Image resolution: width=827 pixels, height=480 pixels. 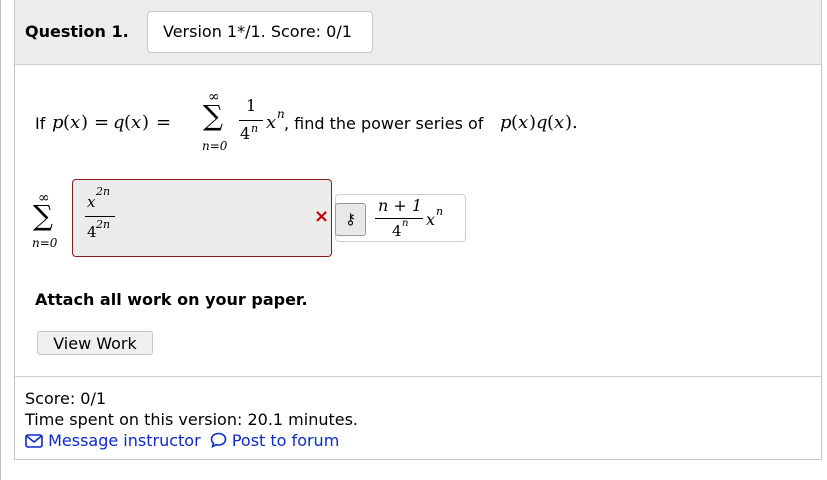 I want to click on answer-numerator-exponent: 2n, so click(x=103, y=191).